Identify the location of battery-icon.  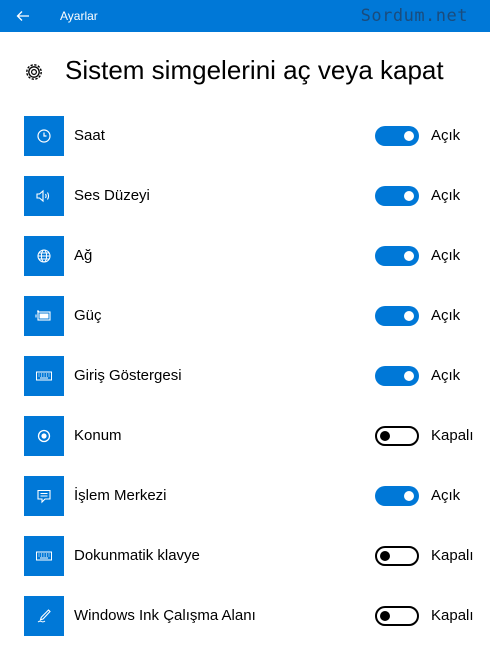
(44, 316).